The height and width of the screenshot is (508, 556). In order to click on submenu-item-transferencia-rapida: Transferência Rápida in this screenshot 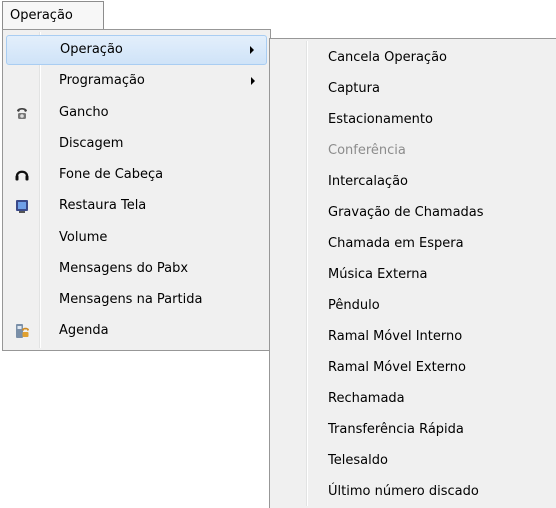, I will do `click(413, 429)`.